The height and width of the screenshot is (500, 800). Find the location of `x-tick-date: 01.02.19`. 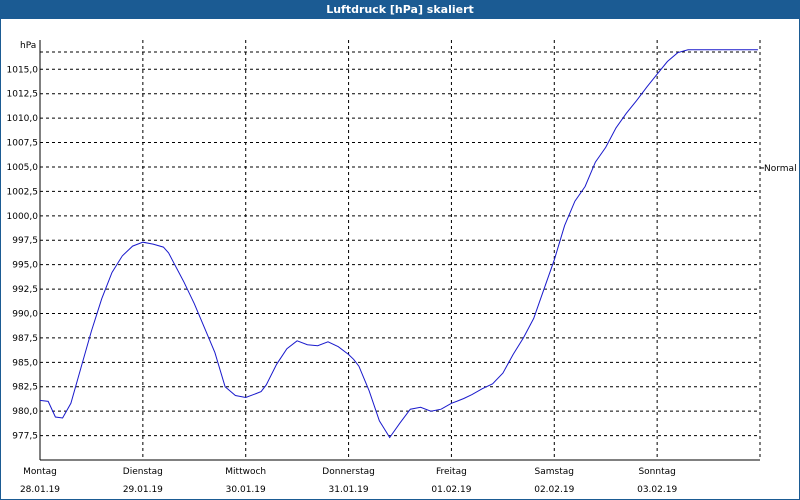

x-tick-date: 01.02.19 is located at coordinates (451, 490).